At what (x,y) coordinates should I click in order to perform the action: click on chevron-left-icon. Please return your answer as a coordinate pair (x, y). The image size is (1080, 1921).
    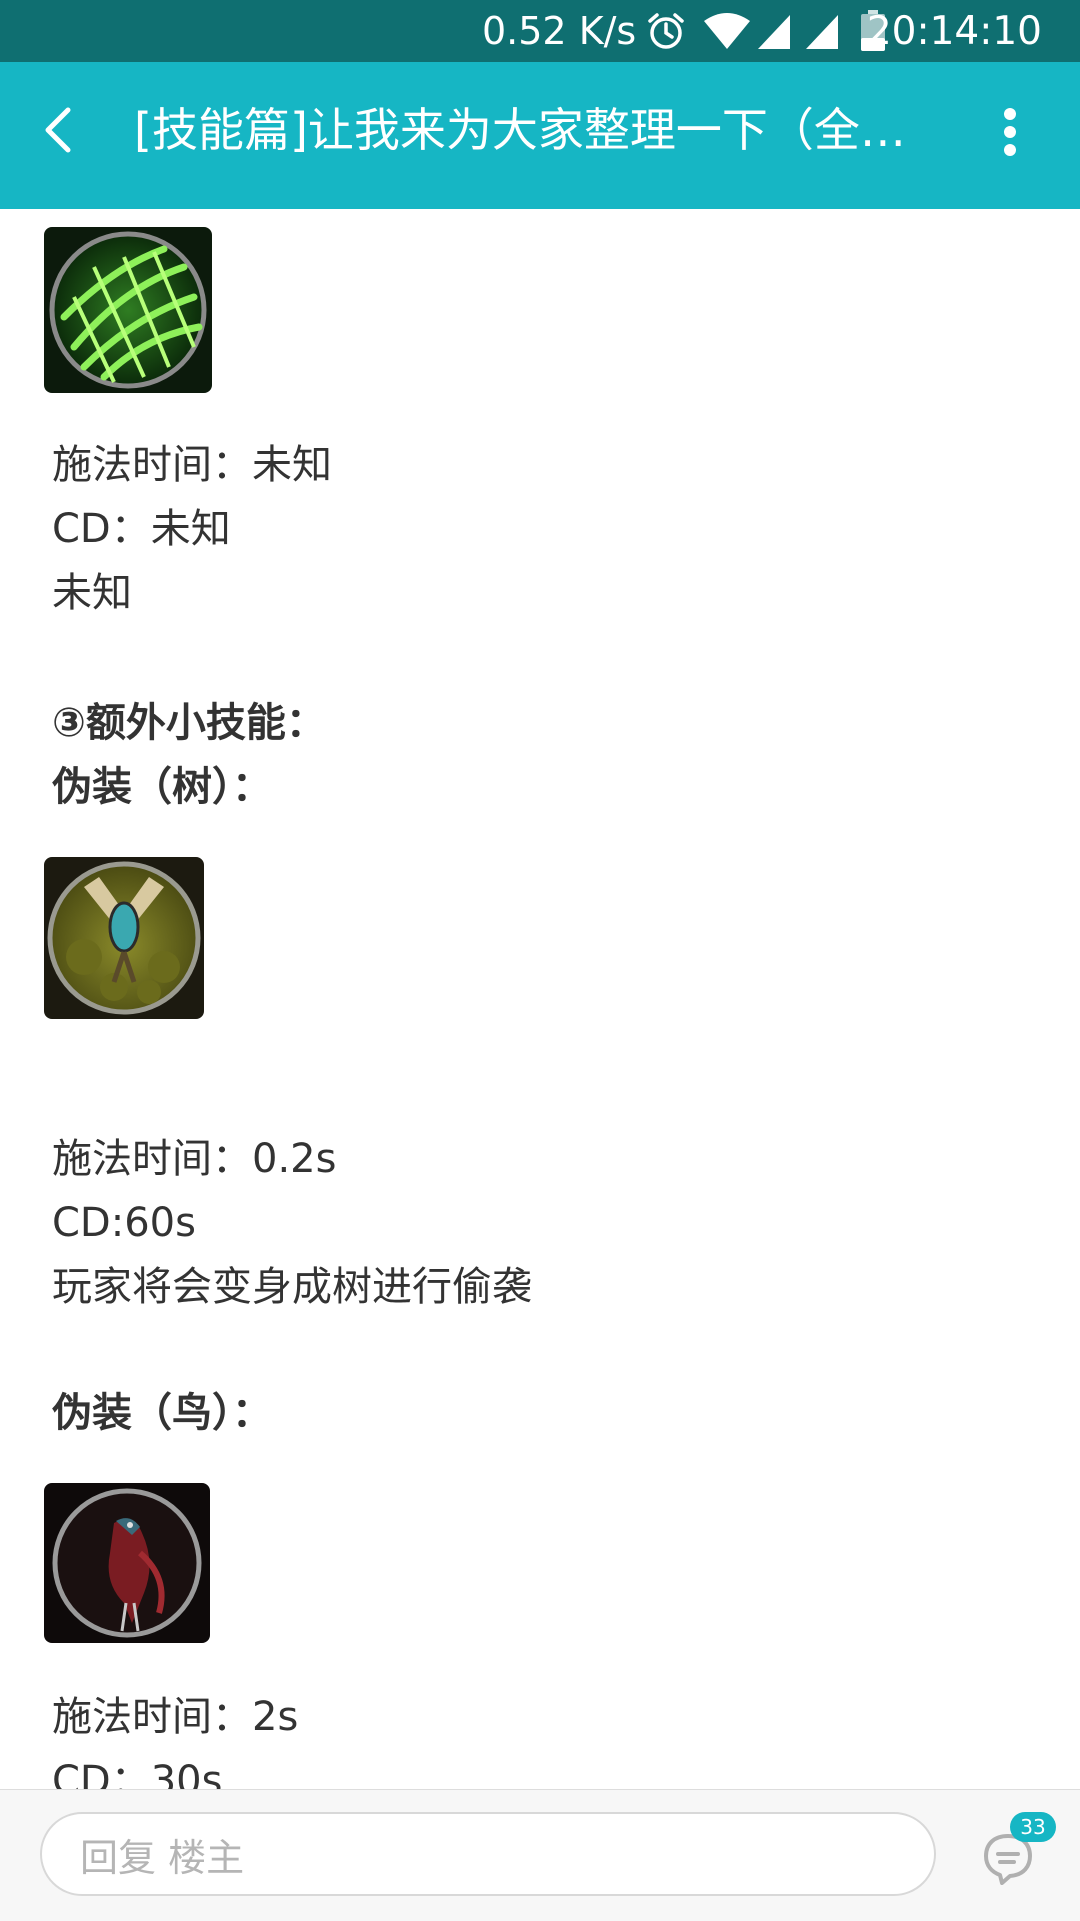
    Looking at the image, I should click on (58, 130).